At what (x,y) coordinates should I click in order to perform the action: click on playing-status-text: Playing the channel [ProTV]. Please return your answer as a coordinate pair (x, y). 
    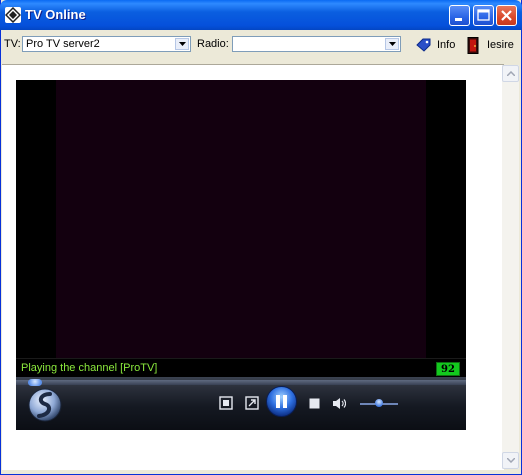
    Looking at the image, I should click on (89, 368).